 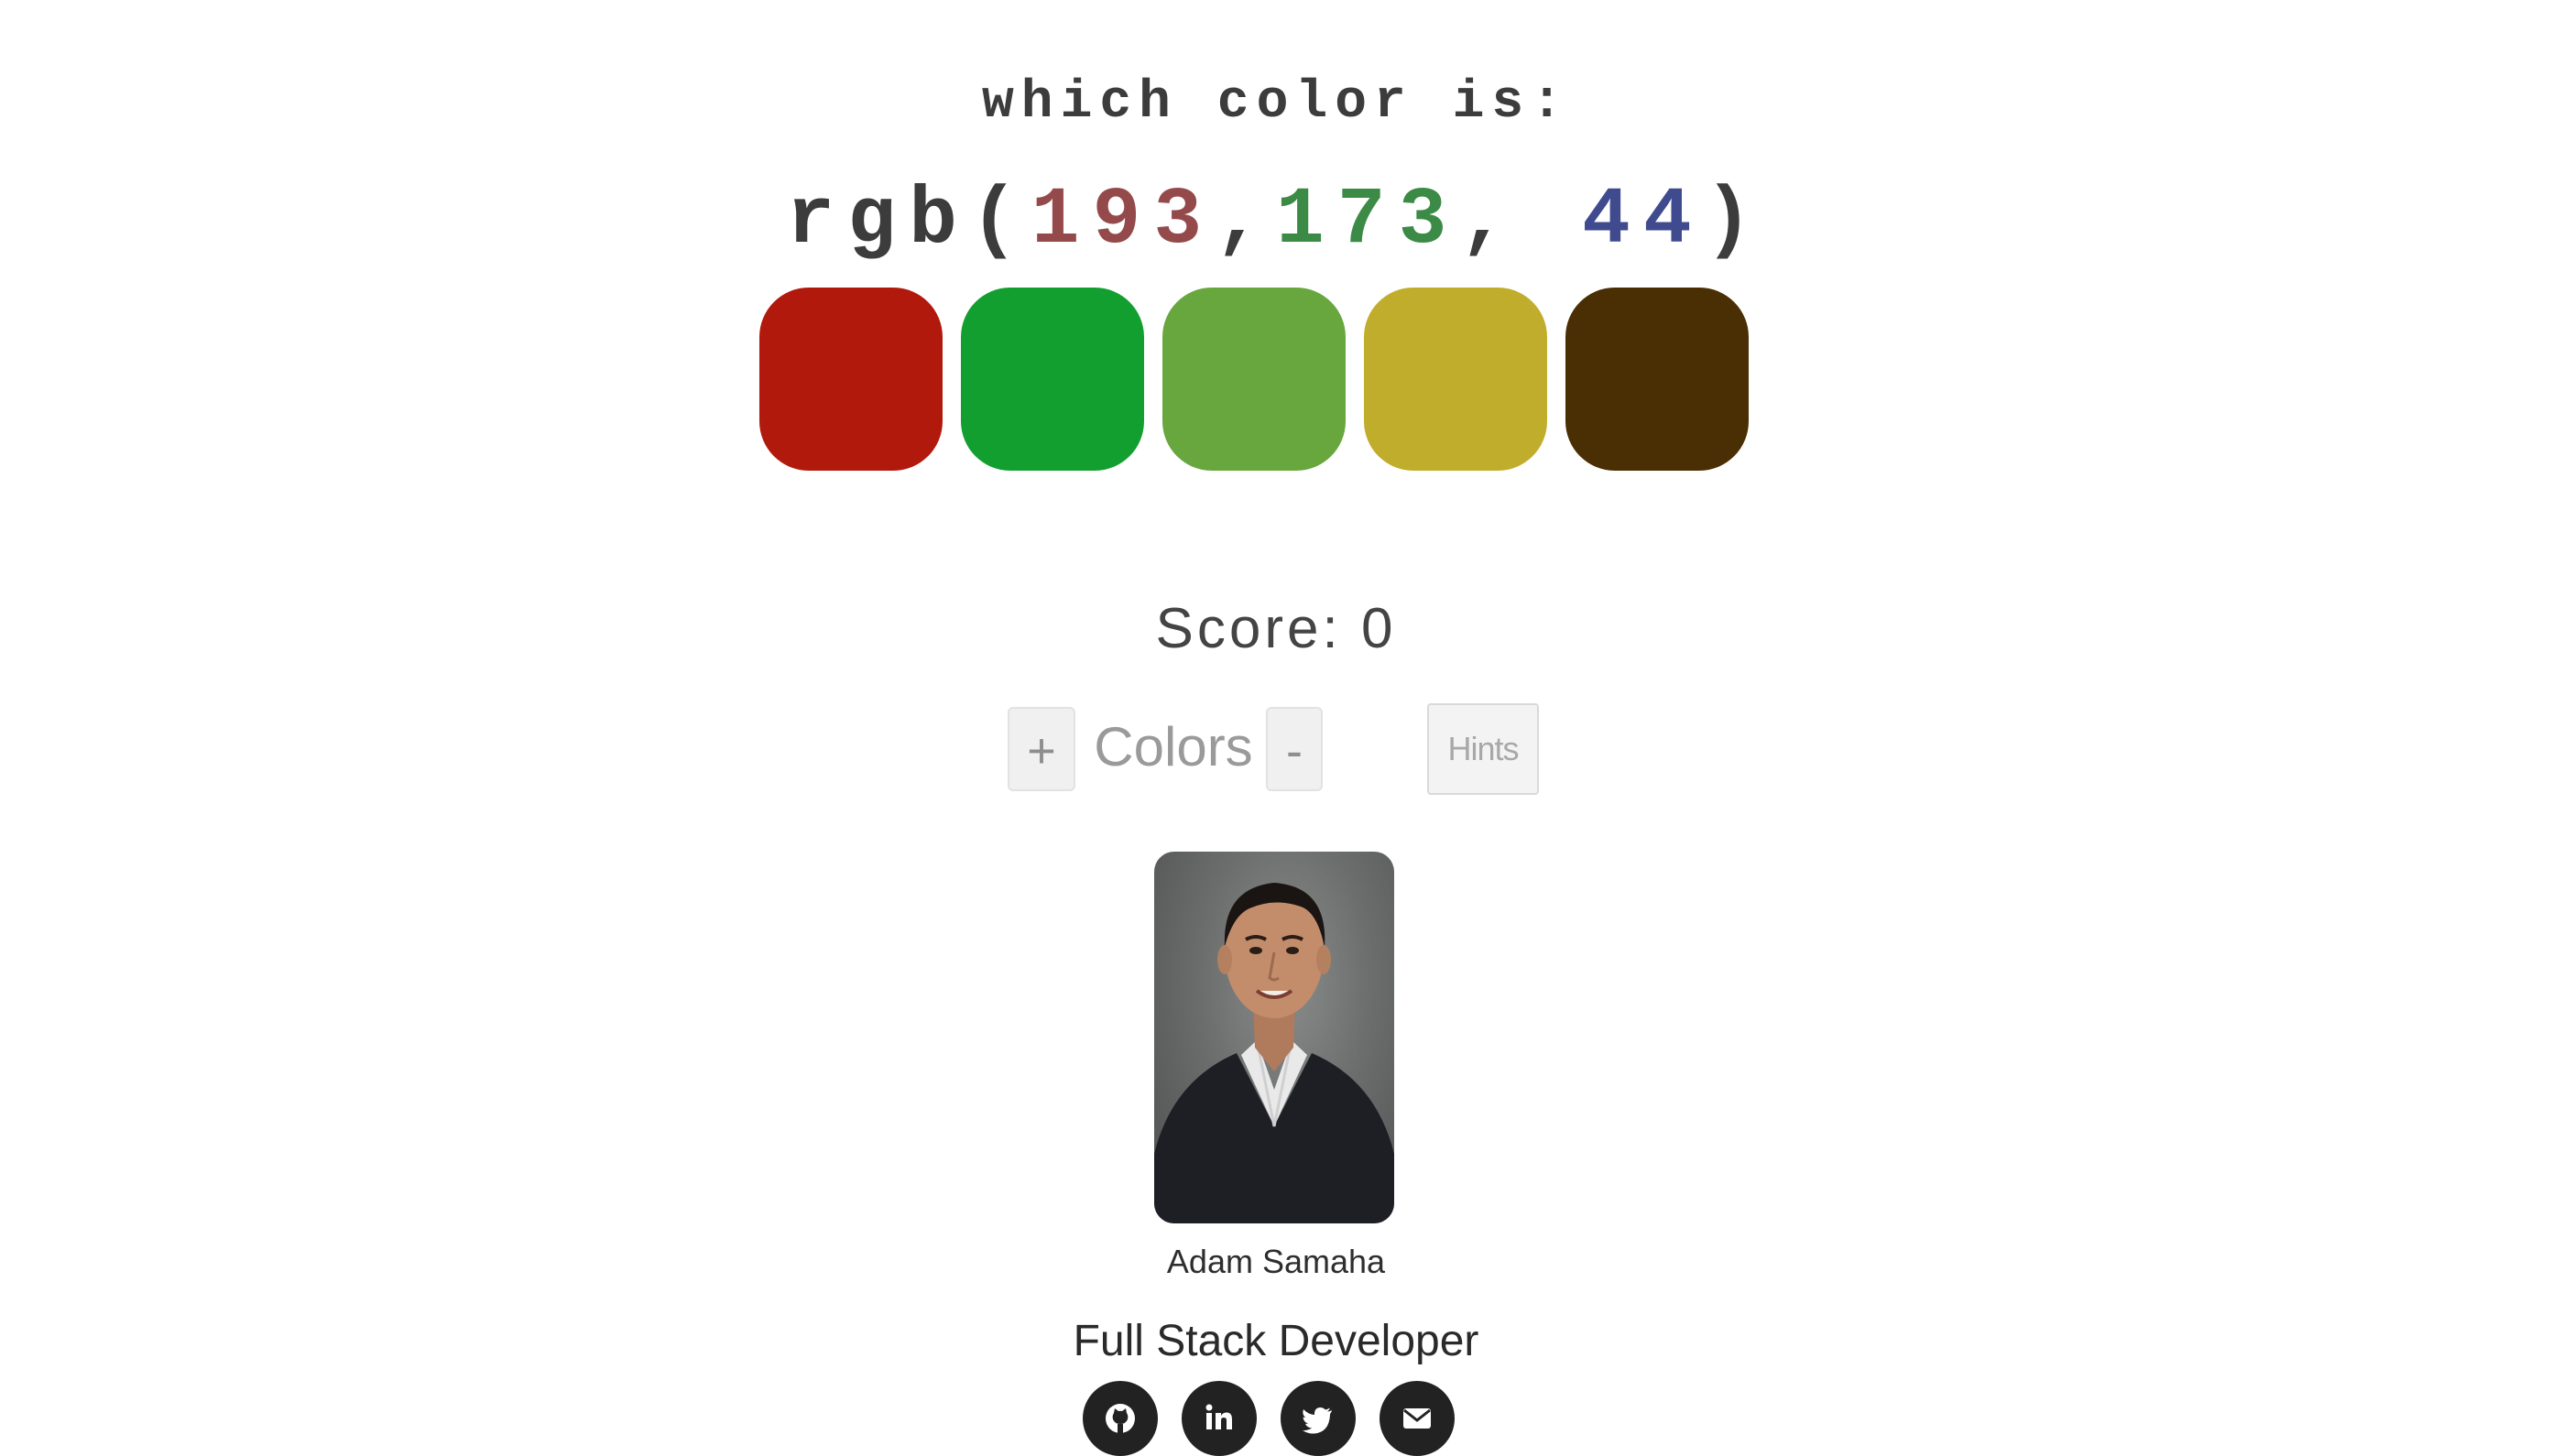 I want to click on rgb-suffix: ), so click(x=1735, y=221).